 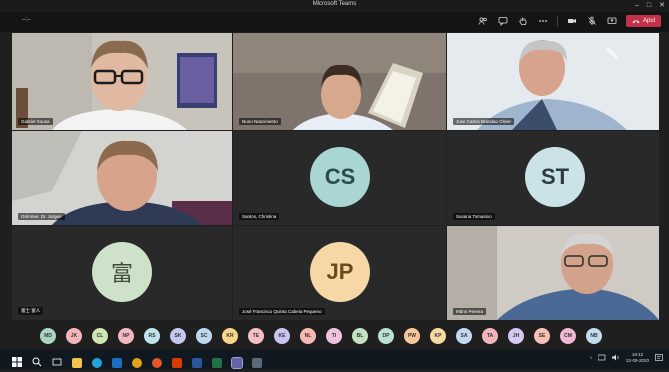 I want to click on meeting-toolbar: –:– Apul, so click(x=334, y=22).